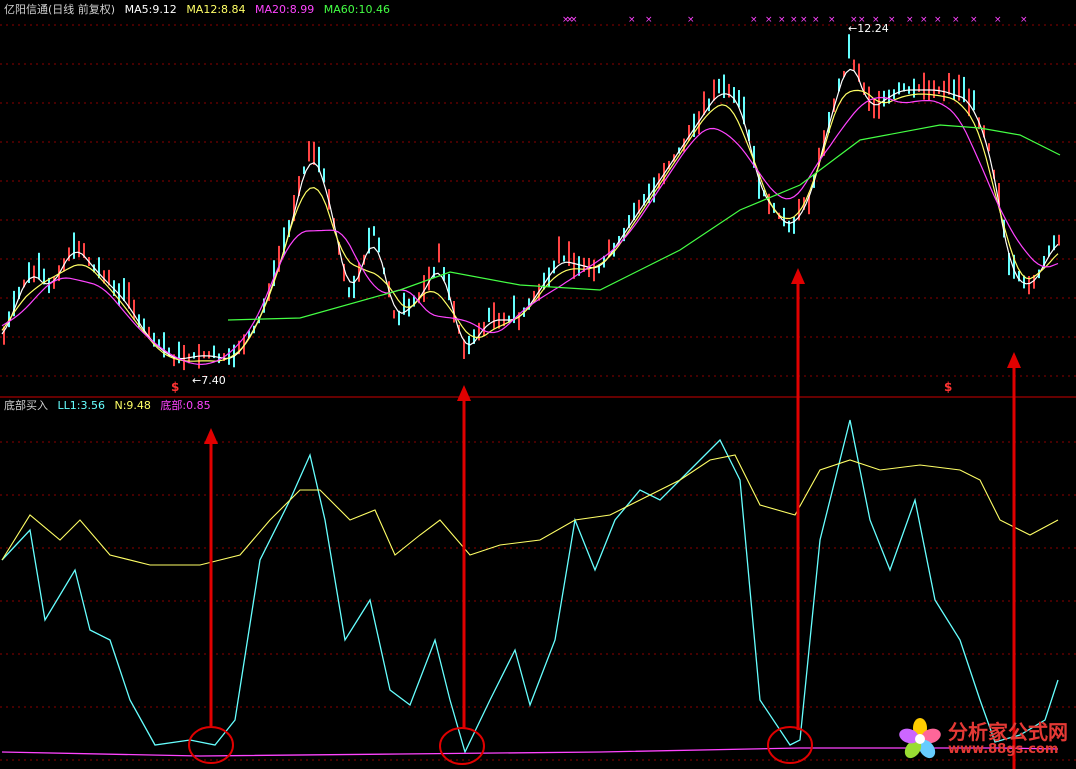  Describe the element at coordinates (1003, 749) in the screenshot. I see `watermark-url: www.88gs.com` at that location.